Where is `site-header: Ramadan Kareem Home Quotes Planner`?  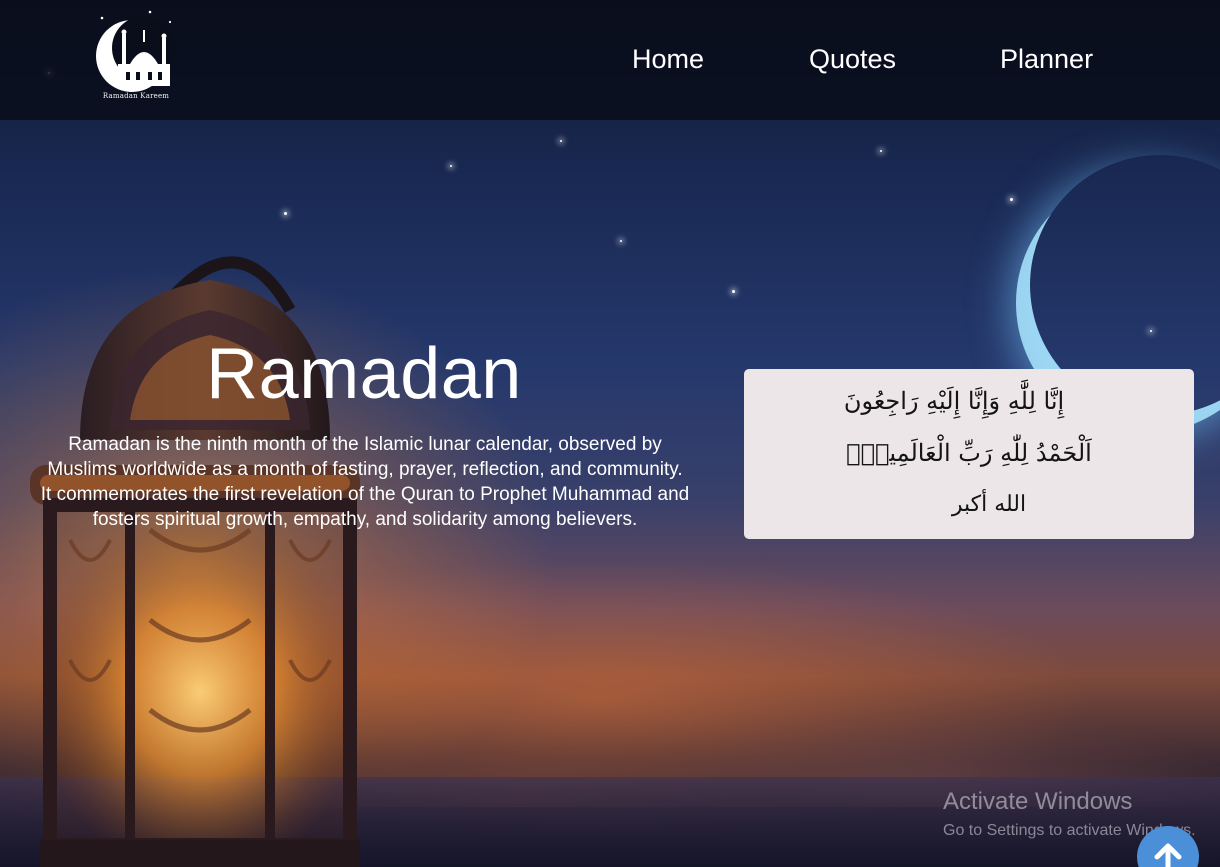 site-header: Ramadan Kareem Home Quotes Planner is located at coordinates (610, 60).